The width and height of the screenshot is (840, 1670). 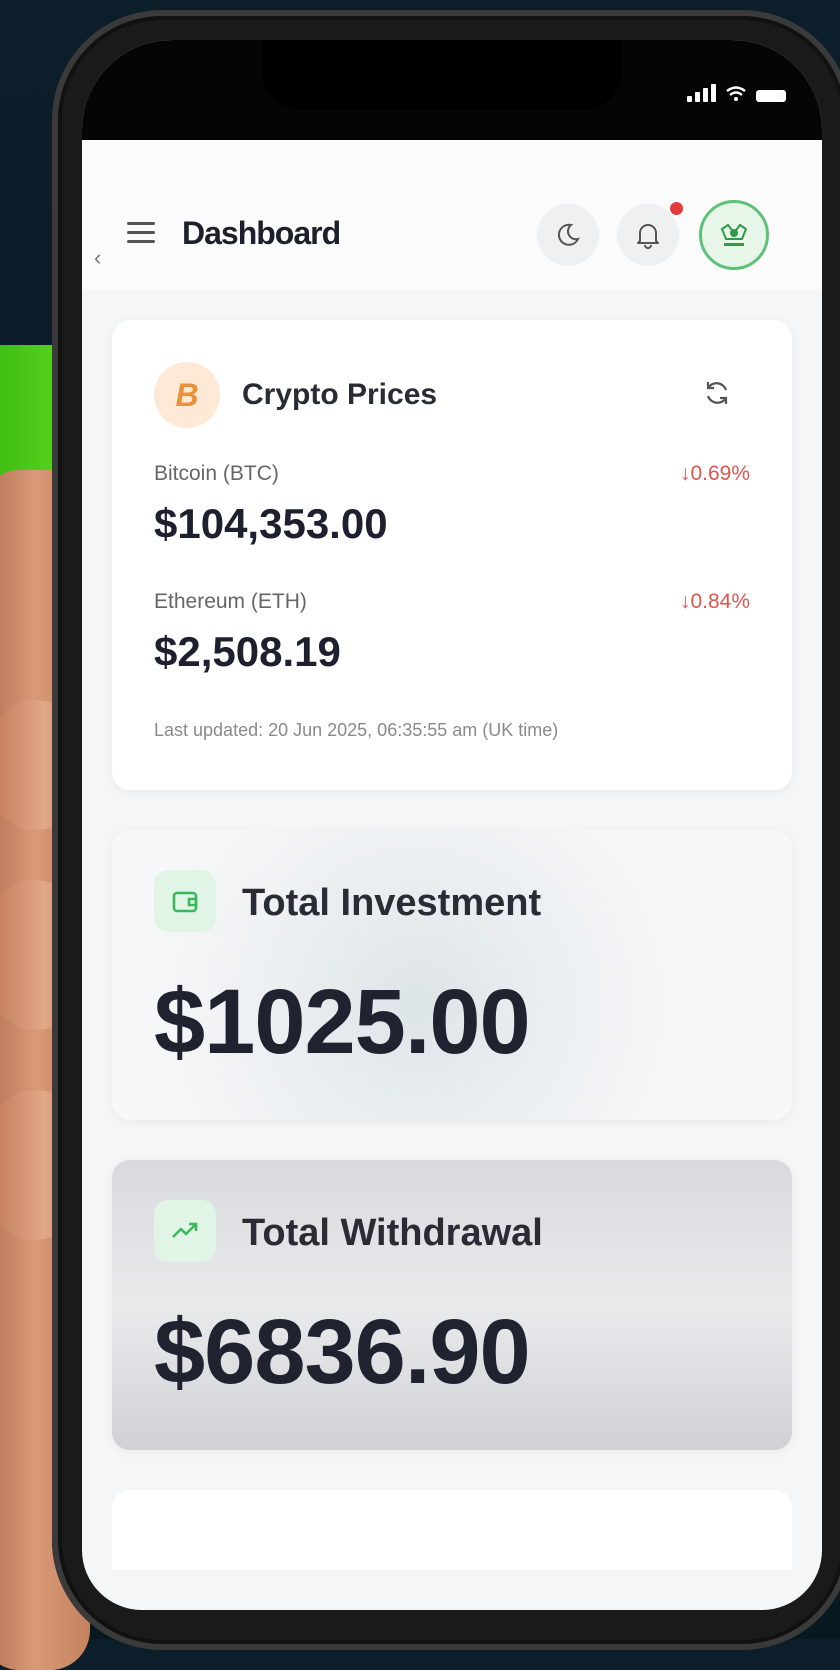 I want to click on moon-icon, so click(x=568, y=234).